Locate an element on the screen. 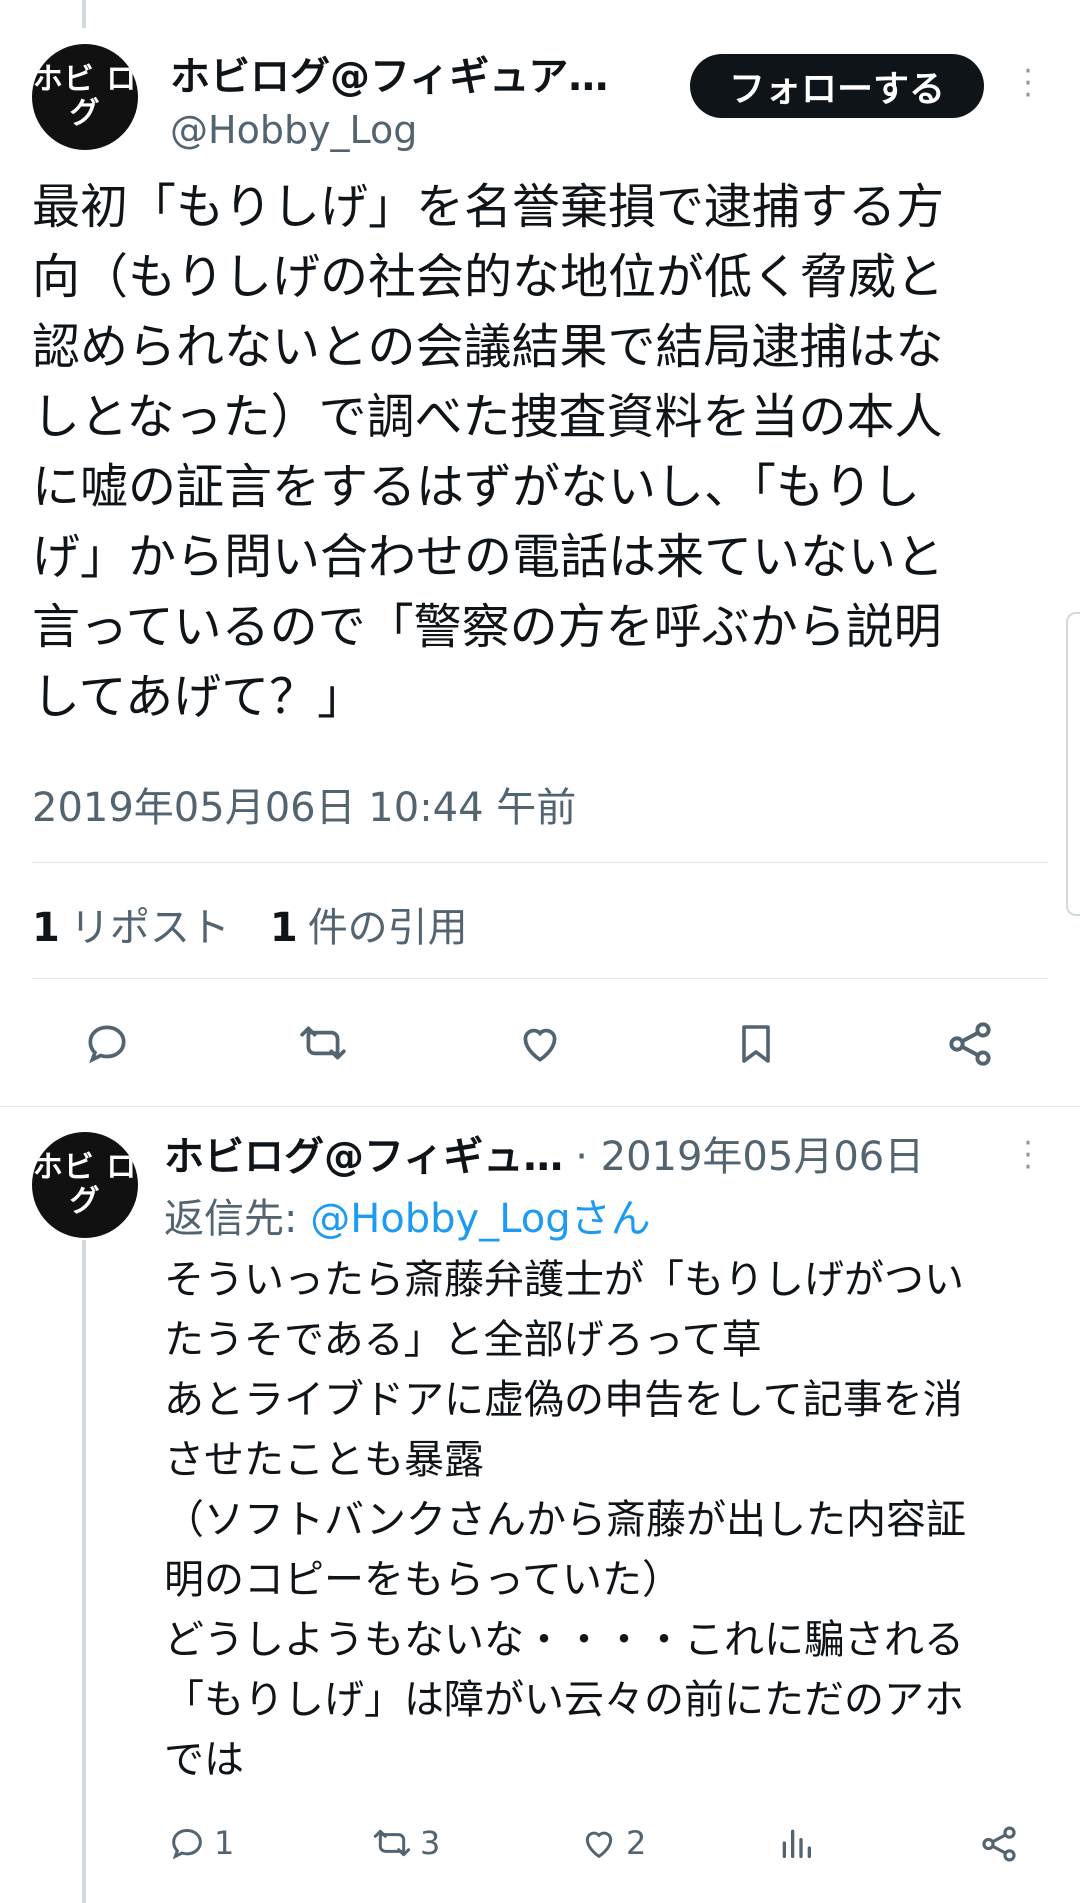 This screenshot has width=1080, height=1903. reply-count: 1 is located at coordinates (224, 1843).